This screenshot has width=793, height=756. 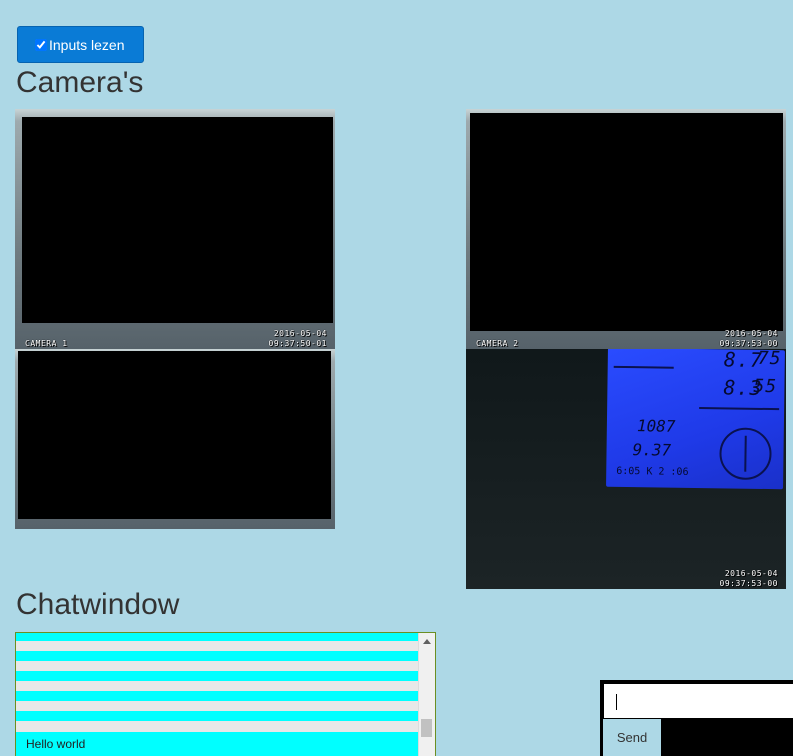 What do you see at coordinates (652, 471) in the screenshot?
I see `lcd-bottom-readout: 6:05 K 2 :06` at bounding box center [652, 471].